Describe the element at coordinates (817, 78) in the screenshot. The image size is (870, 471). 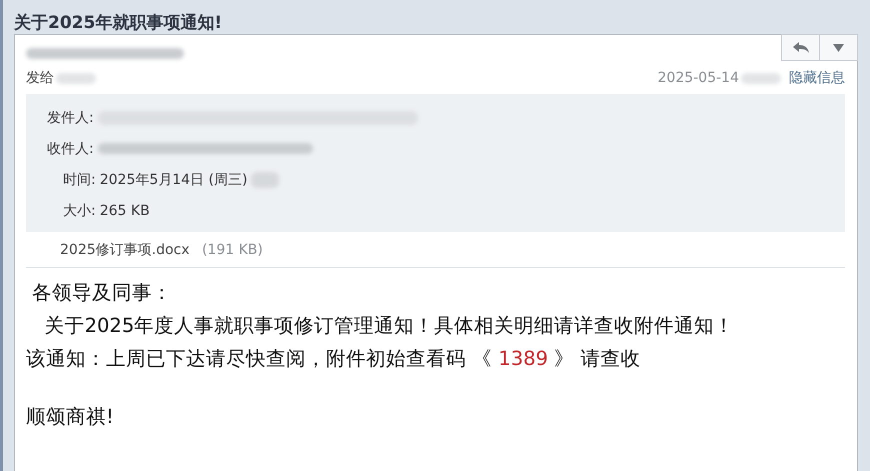
I see `hide-details-link: 隐藏信息` at that location.